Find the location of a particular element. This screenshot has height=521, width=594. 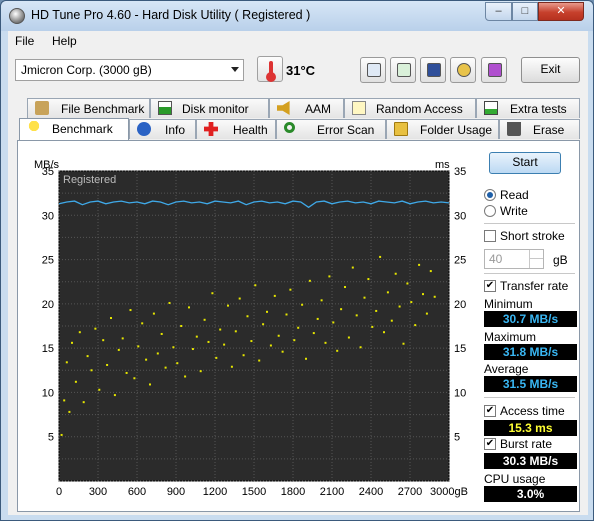

copy-screenshot-button is located at coordinates (403, 70).